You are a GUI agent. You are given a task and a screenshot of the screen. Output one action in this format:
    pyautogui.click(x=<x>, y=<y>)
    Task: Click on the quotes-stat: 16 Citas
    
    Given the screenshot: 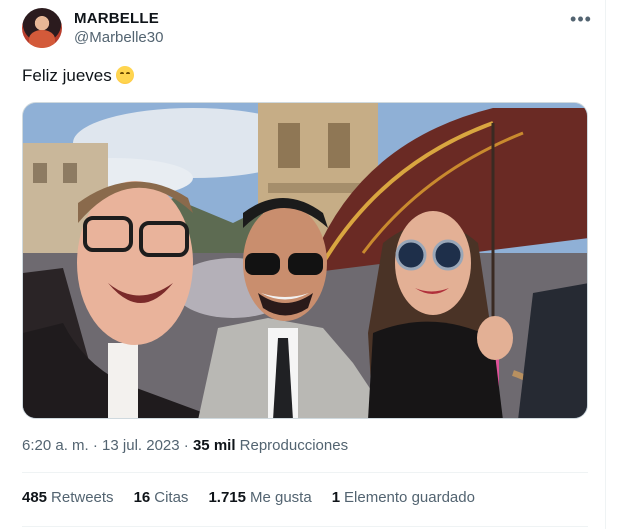 What is the action you would take?
    pyautogui.click(x=161, y=497)
    